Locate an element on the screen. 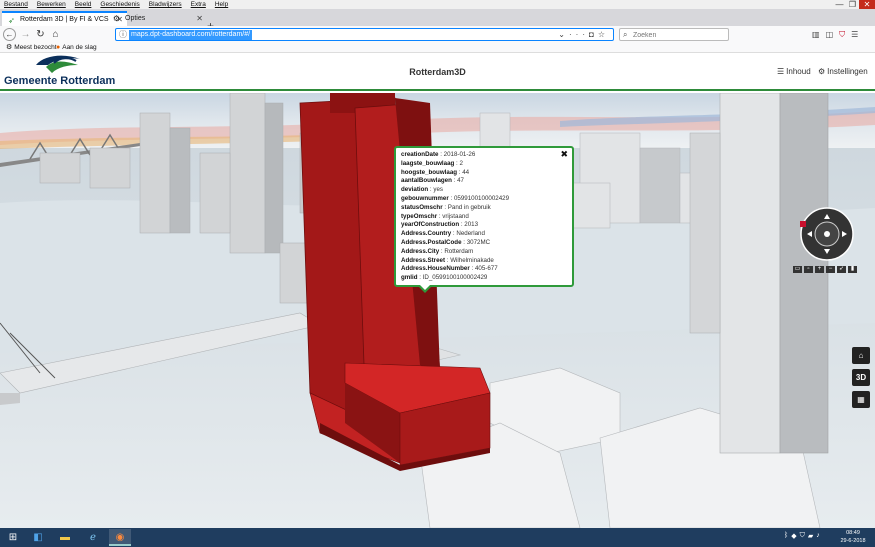  compass-icon is located at coordinates (827, 234).